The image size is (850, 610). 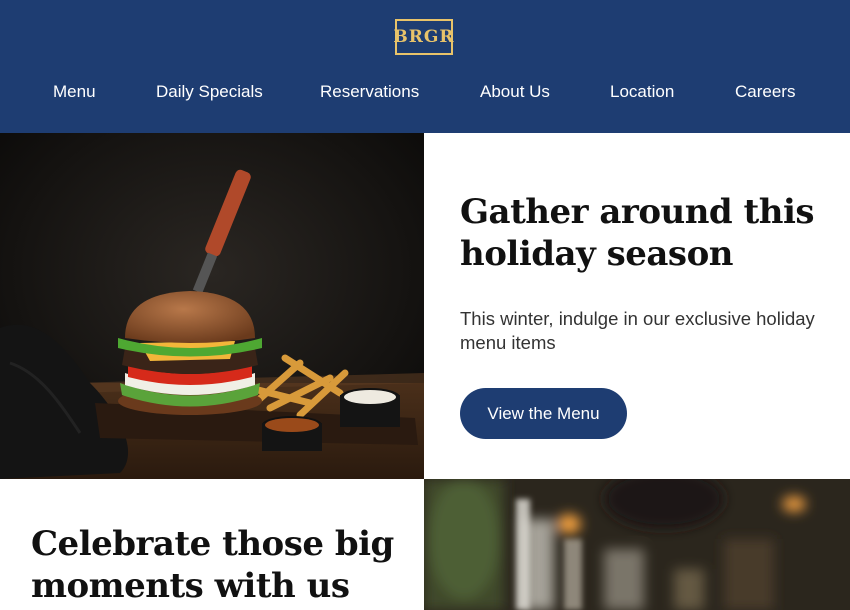 I want to click on hero-subtitle-line2: menu items, so click(x=508, y=342).